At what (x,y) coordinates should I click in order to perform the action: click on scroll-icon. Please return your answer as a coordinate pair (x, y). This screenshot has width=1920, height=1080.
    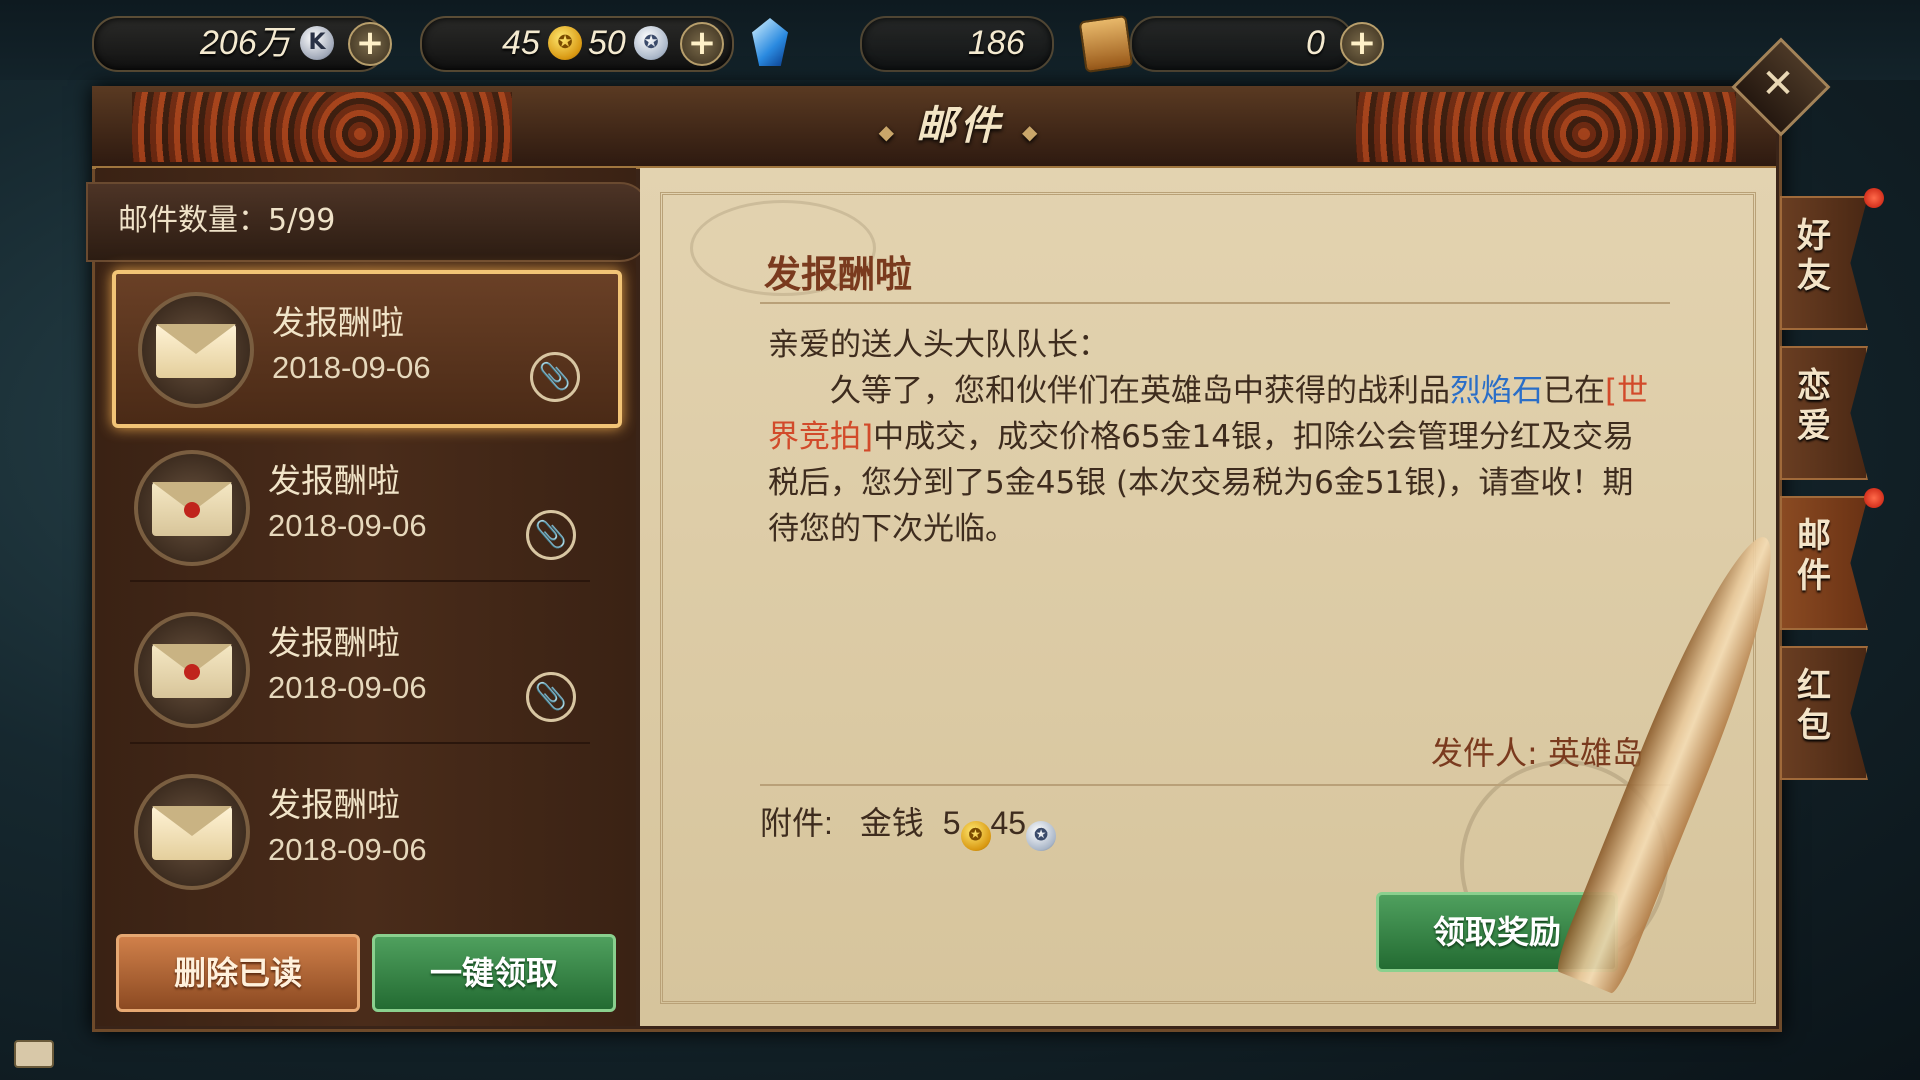
    Looking at the image, I should click on (1106, 44).